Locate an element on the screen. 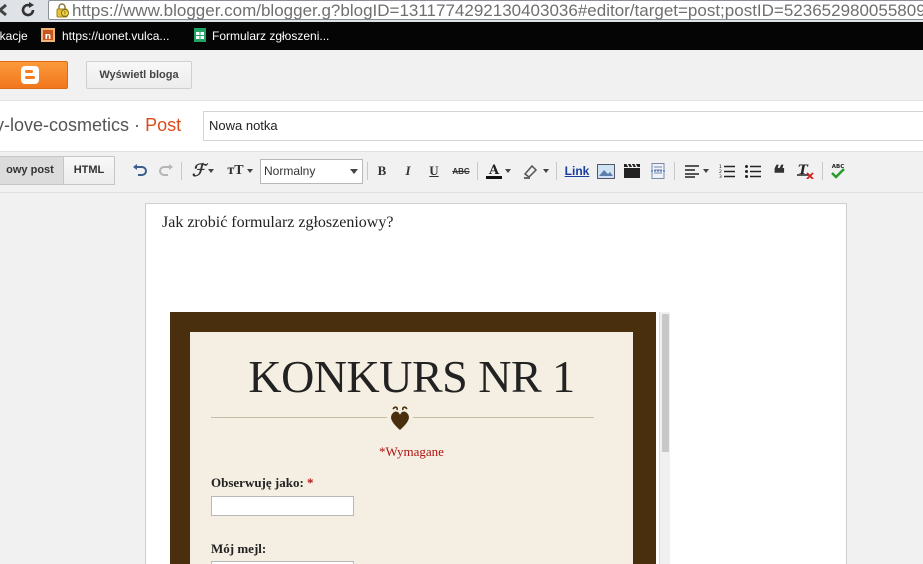 The width and height of the screenshot is (923, 564). post-body-text: Jak zrobić formularz zgłoszeniowy? is located at coordinates (277, 223).